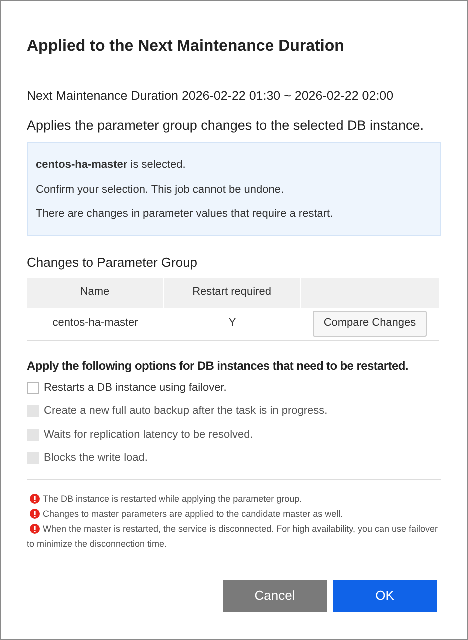  Describe the element at coordinates (211, 96) in the screenshot. I see `maintenance-duration: Next Maintenance Duration 2026-02-22 01:30 ~ 2026-02-22 02:00` at that location.